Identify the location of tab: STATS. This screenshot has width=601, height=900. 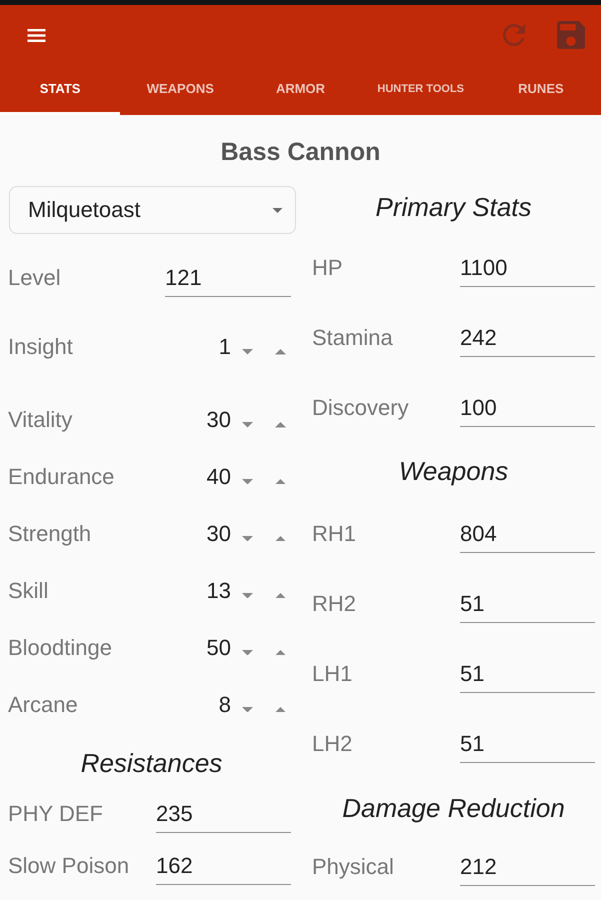
(60, 90).